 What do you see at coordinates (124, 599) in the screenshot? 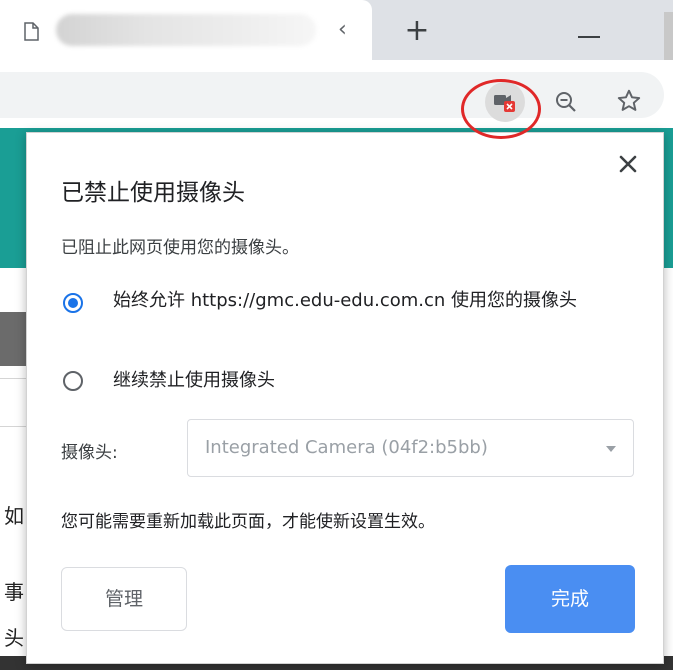
I see `manage-button: 管理` at bounding box center [124, 599].